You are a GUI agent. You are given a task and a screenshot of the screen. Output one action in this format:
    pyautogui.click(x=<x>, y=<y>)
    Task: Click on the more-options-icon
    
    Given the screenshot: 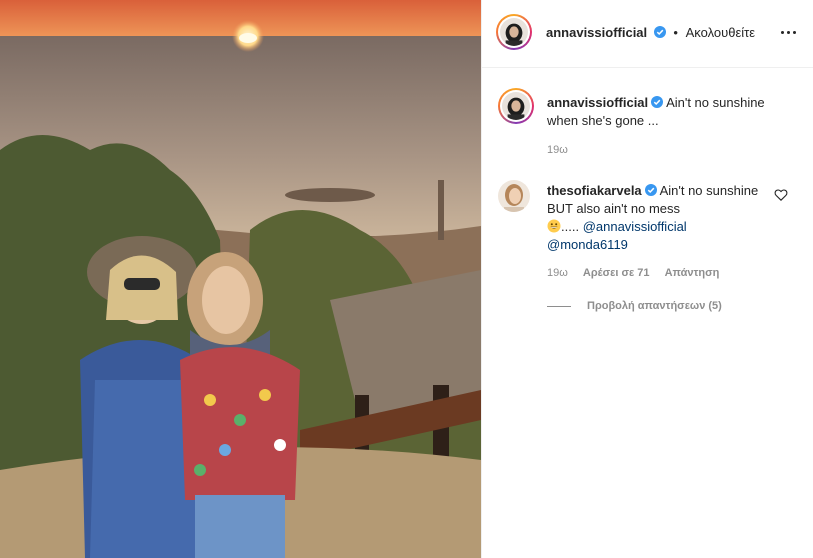 What is the action you would take?
    pyautogui.click(x=789, y=33)
    